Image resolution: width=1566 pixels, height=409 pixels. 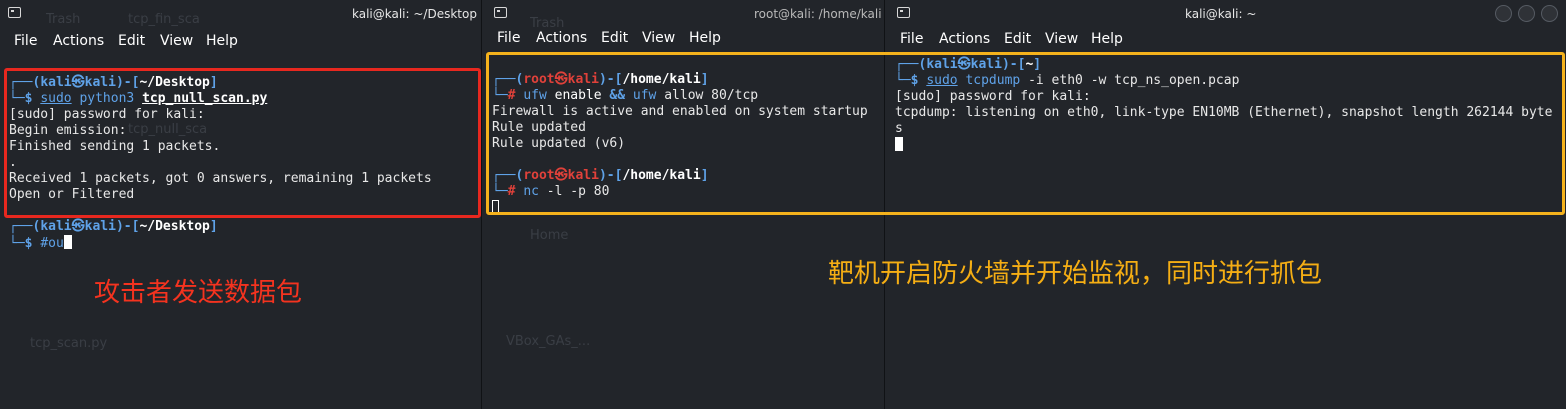 I want to click on desktop-label-file: tcp_scan.py, so click(x=69, y=343).